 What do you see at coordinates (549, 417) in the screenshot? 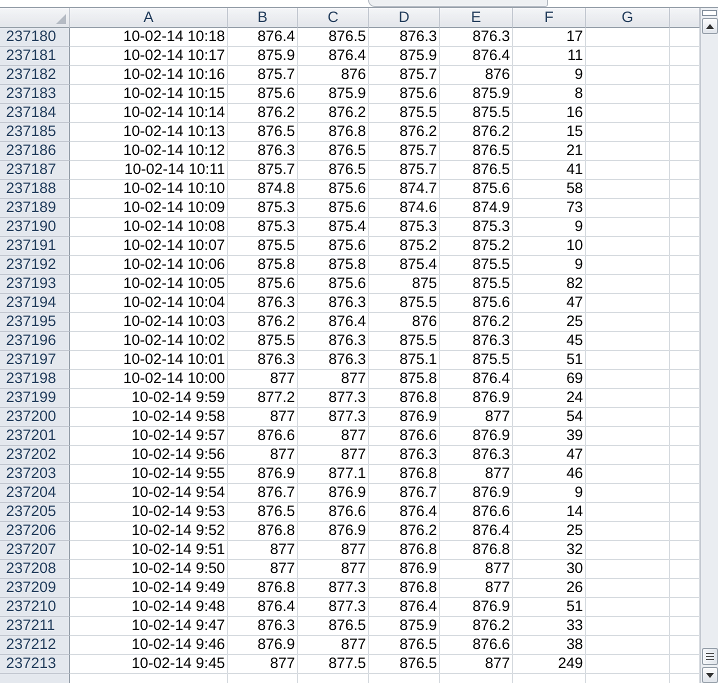
I see `table-cell: 54` at bounding box center [549, 417].